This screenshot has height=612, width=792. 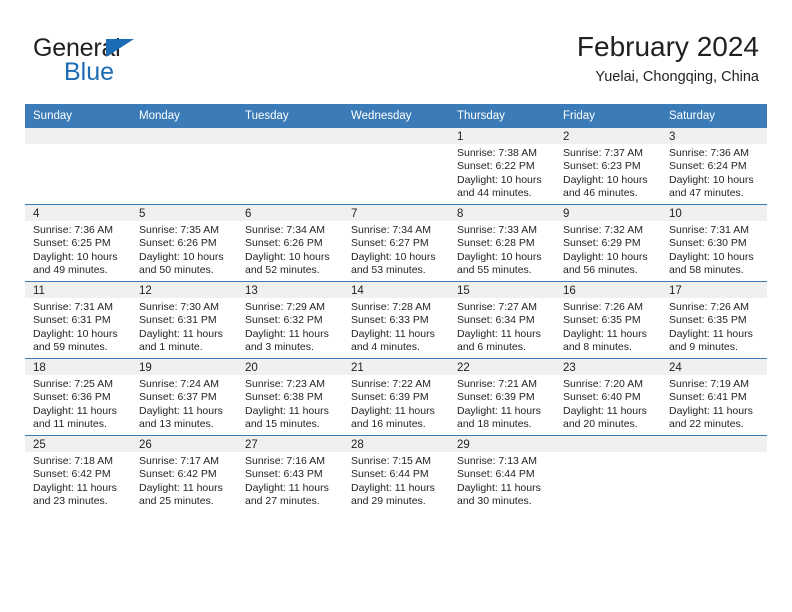 I want to click on logo-text-blue: Blue, so click(x=89, y=72).